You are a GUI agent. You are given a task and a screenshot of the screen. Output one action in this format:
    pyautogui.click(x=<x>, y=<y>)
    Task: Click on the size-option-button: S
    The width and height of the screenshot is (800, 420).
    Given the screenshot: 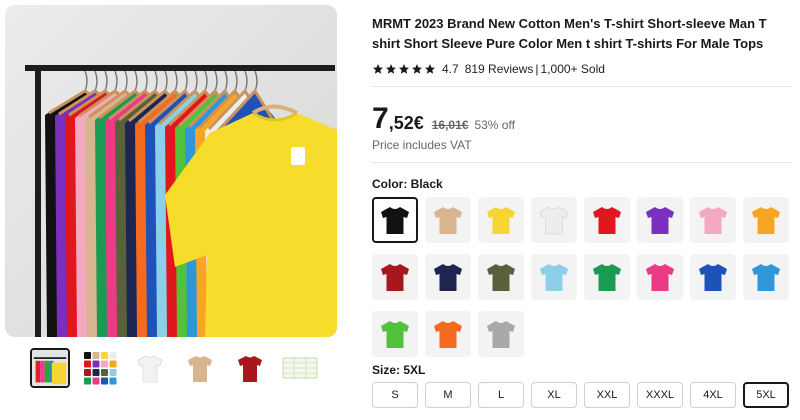 What is the action you would take?
    pyautogui.click(x=395, y=395)
    